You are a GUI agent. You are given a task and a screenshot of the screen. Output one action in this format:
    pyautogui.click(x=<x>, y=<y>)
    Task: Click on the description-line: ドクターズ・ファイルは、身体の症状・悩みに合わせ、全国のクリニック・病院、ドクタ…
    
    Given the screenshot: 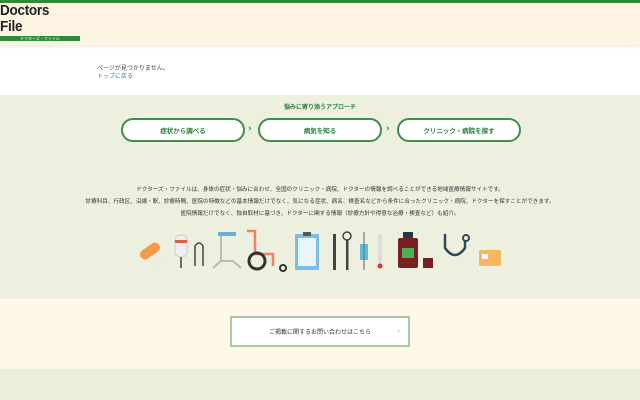 What is the action you would take?
    pyautogui.click(x=320, y=190)
    